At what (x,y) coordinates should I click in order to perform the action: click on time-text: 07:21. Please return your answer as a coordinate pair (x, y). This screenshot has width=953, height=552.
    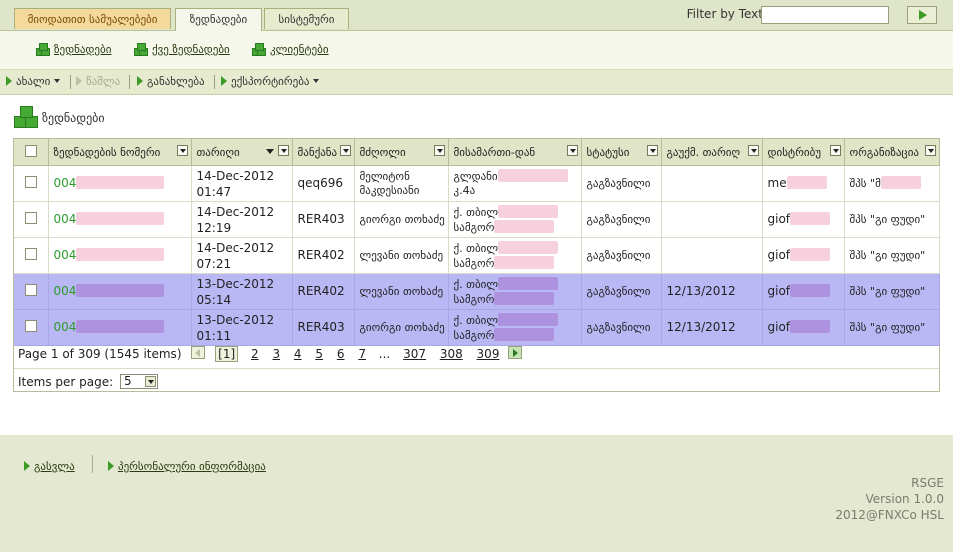
    Looking at the image, I should click on (214, 263).